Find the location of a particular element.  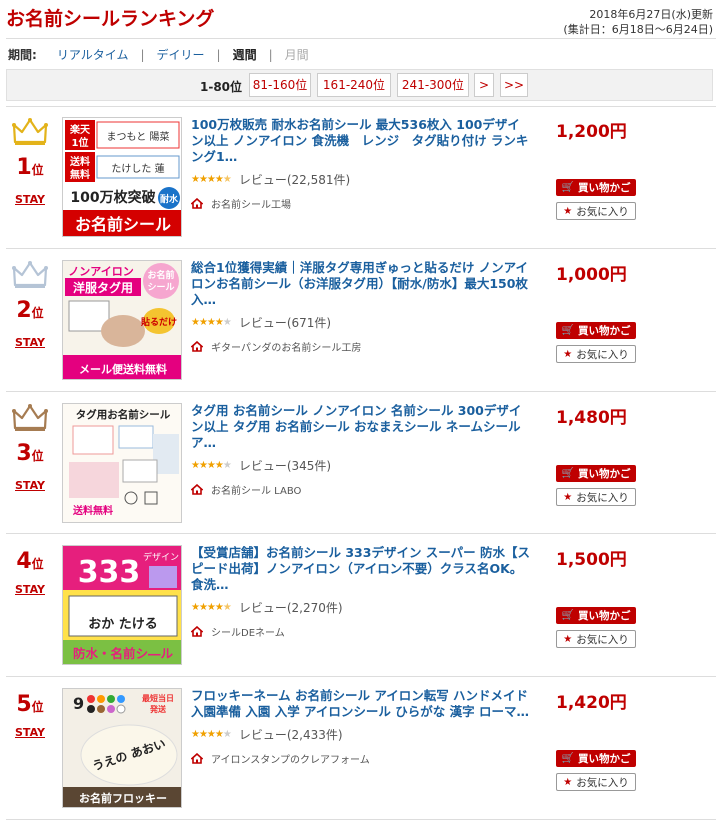

svg-text: 100万枚突破 is located at coordinates (112, 197).